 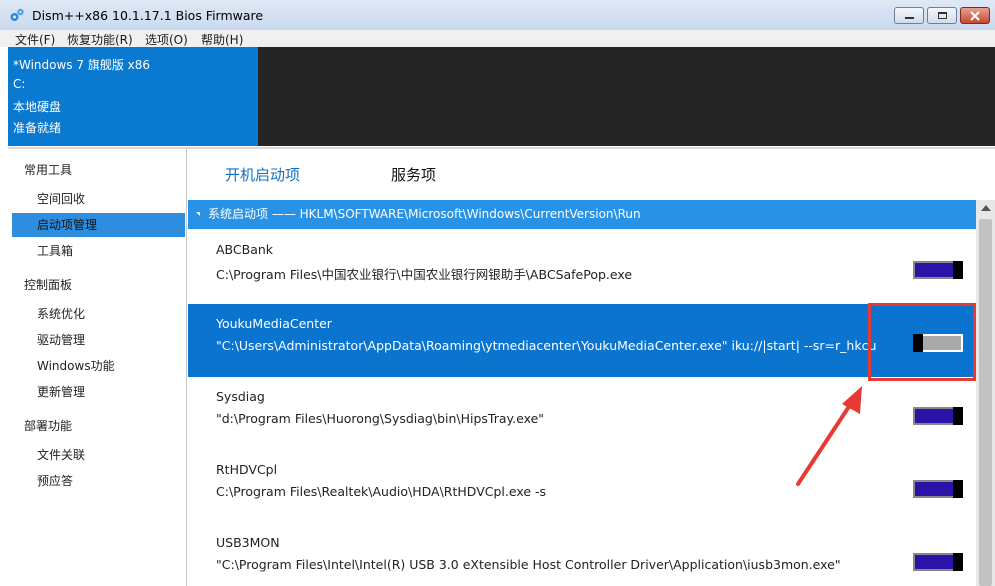 What do you see at coordinates (274, 323) in the screenshot?
I see `entry-name: YoukuMediaCenter` at bounding box center [274, 323].